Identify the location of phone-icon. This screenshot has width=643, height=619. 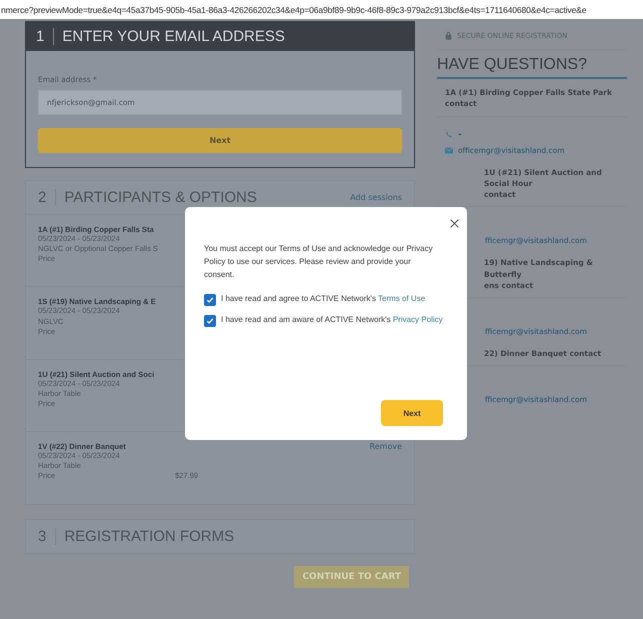
(449, 134).